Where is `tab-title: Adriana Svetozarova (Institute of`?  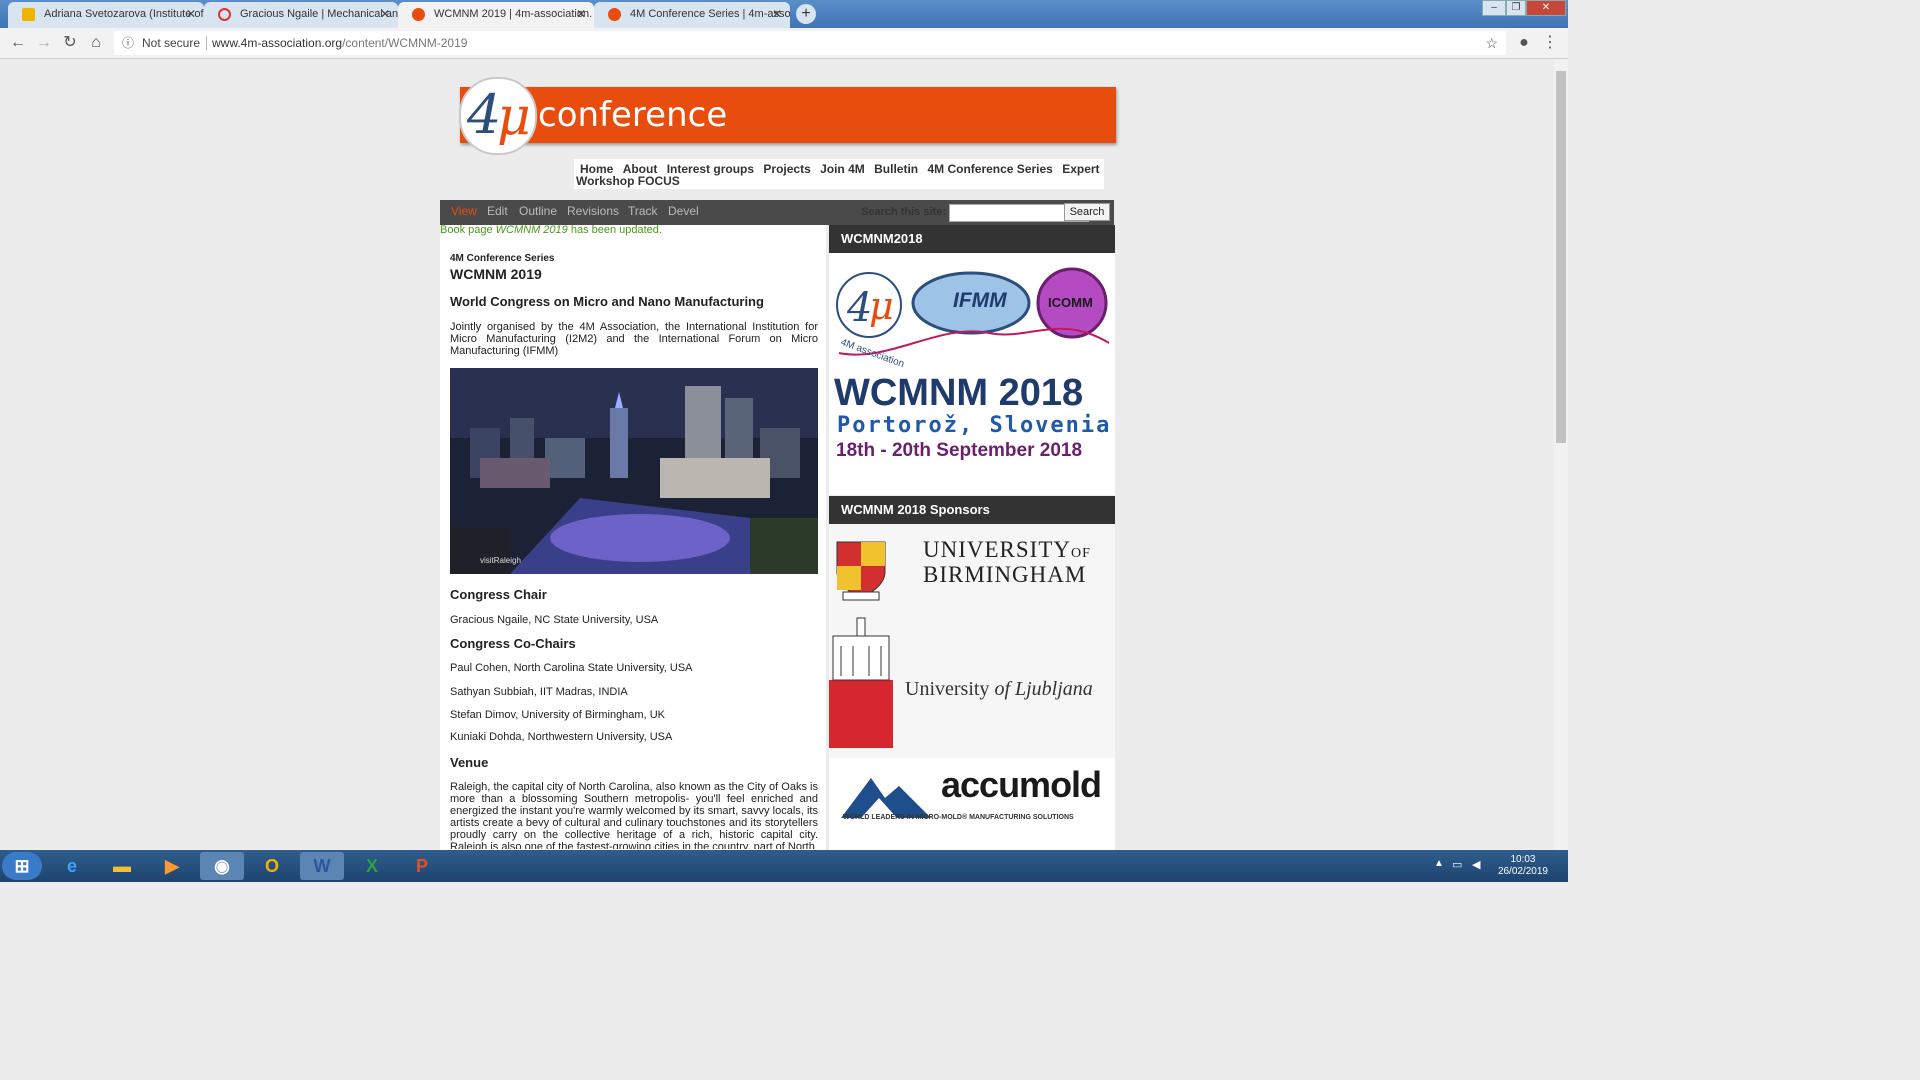
tab-title: Adriana Svetozarova (Institute of is located at coordinates (124, 14).